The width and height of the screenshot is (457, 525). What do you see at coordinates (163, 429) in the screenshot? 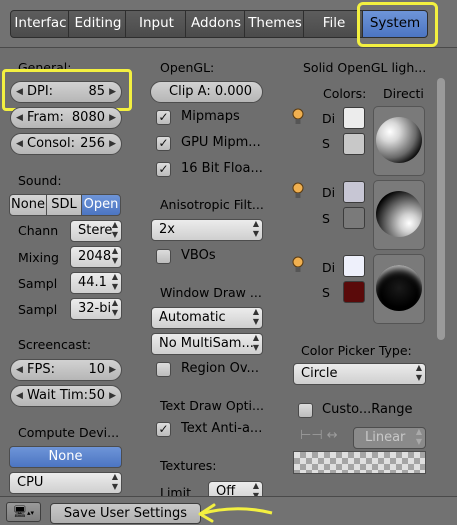
I see `text-antialias-checkbox: ✓` at bounding box center [163, 429].